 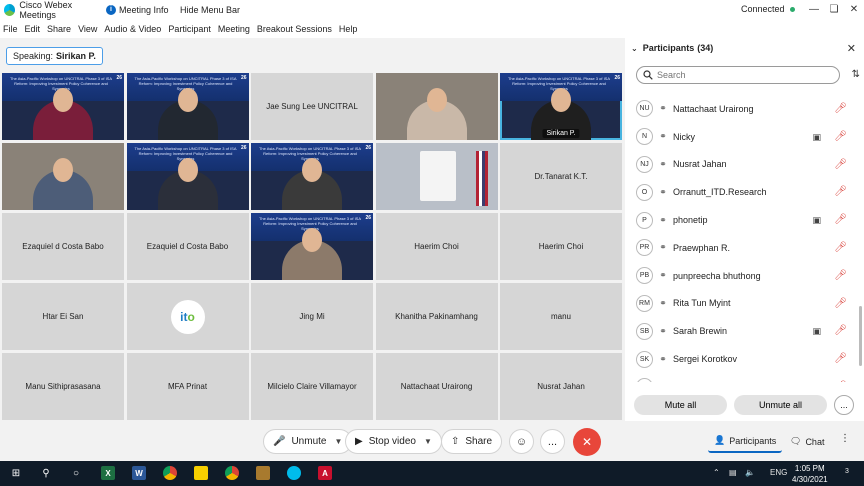 I want to click on headset-icon: ⚭, so click(x=663, y=247).